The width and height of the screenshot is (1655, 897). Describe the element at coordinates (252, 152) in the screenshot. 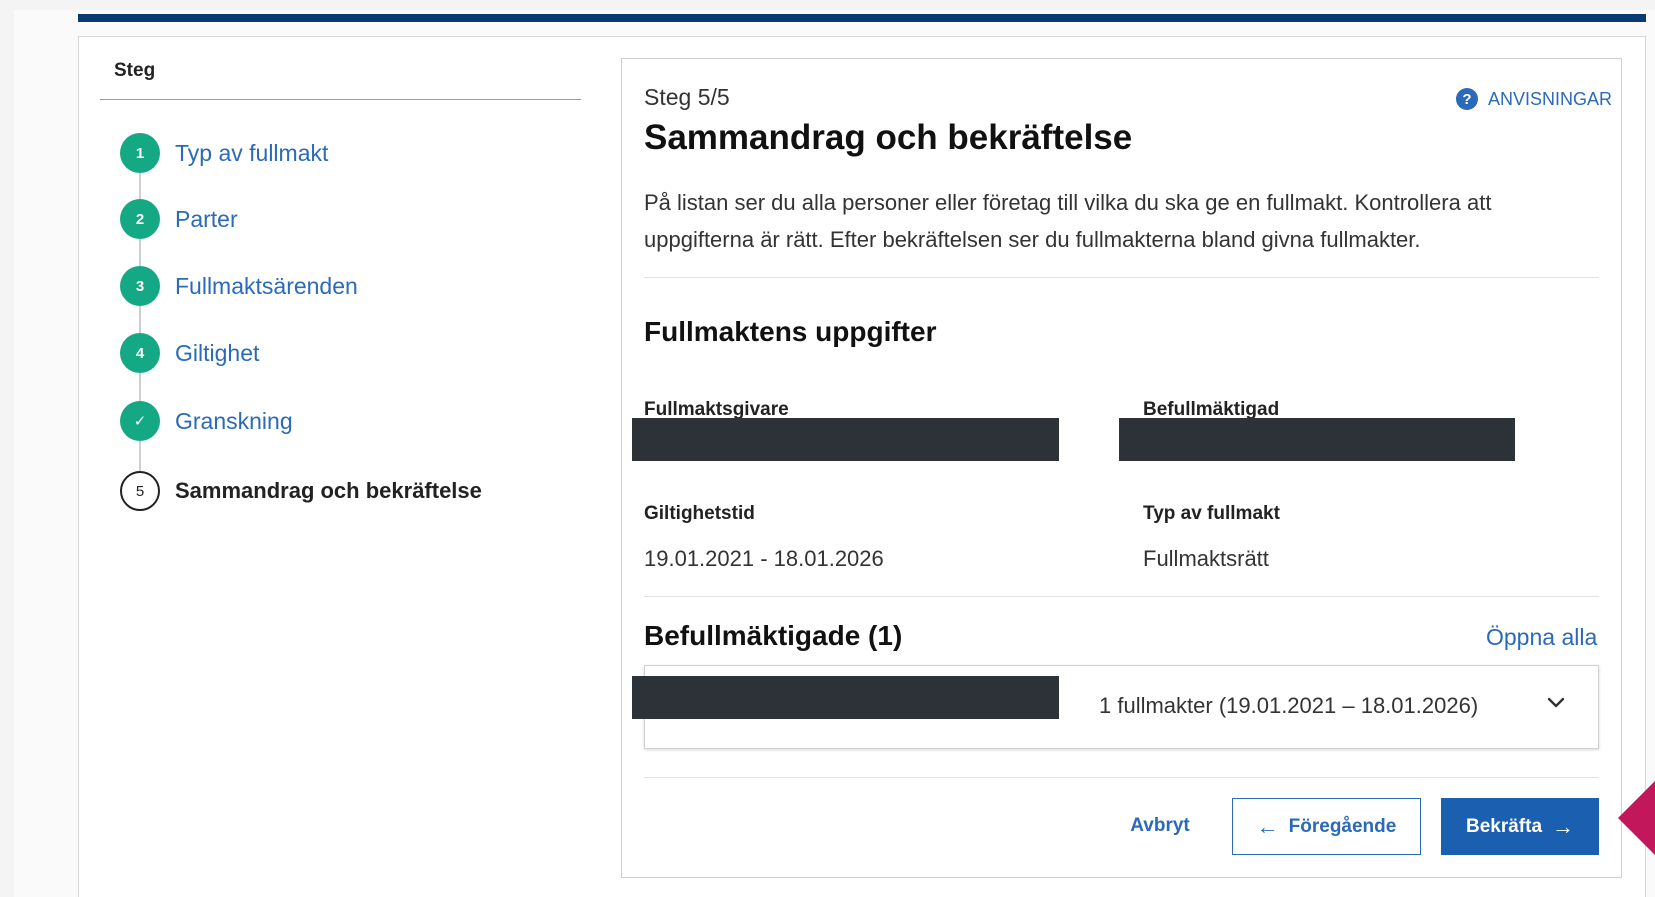

I see `step-label: Typ av fullmakt` at that location.